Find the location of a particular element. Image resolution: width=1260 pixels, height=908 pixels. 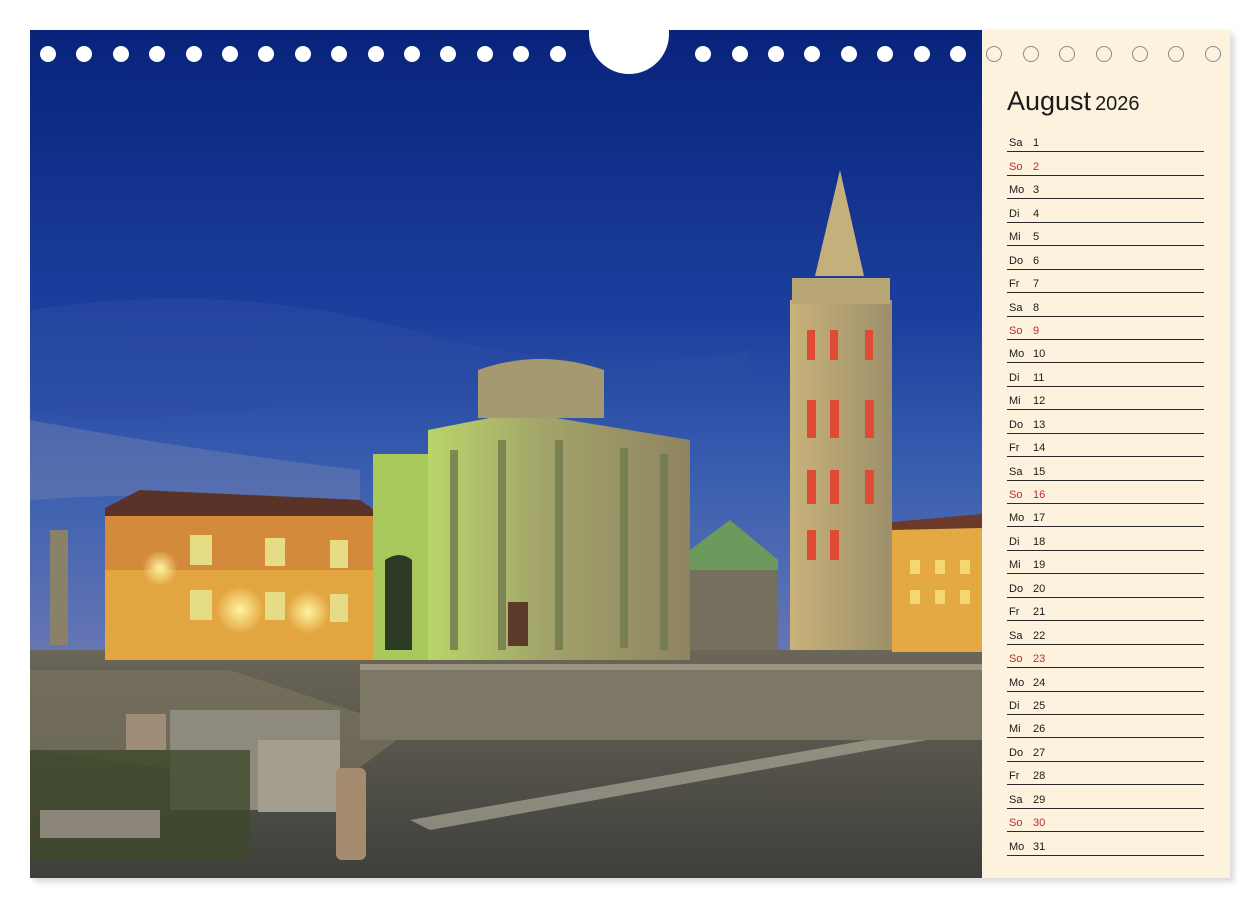

day-number: 1 is located at coordinates (1036, 143).